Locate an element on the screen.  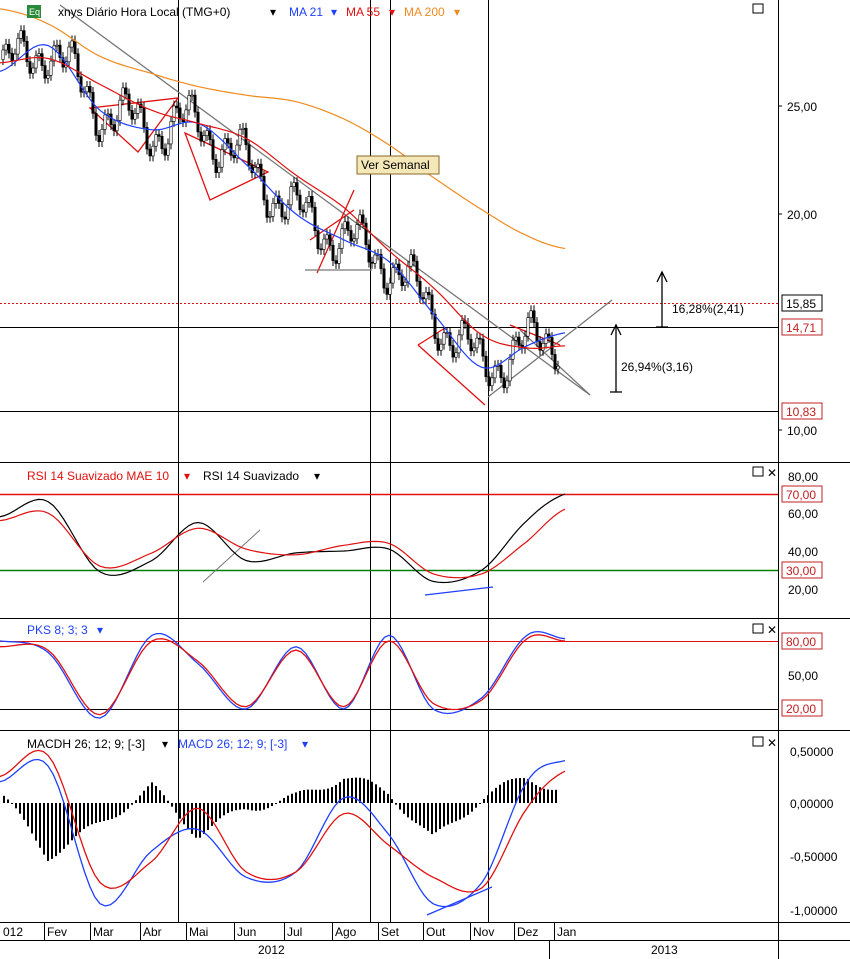
macd-y-tick-neg-0-5: -0,50000 is located at coordinates (814, 857).